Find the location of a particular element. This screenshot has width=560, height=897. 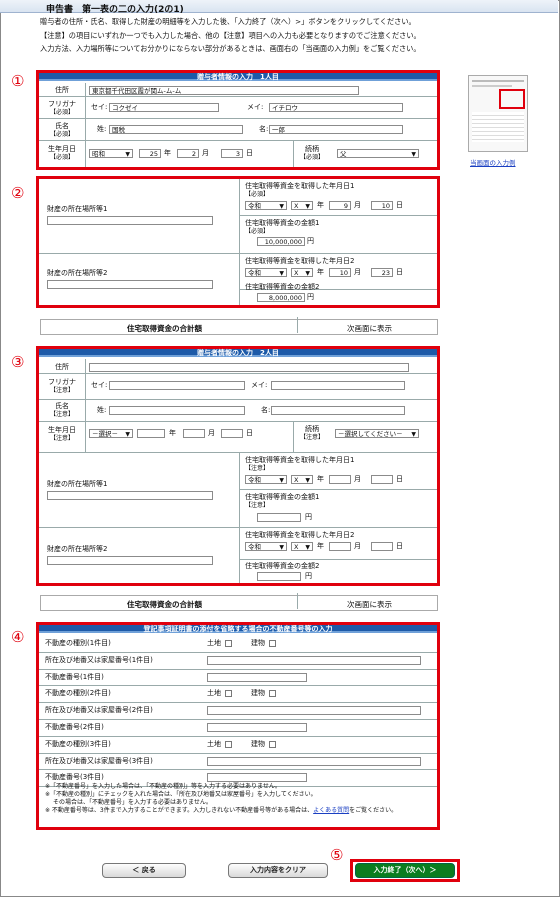

clear-button: 入力内容をクリア is located at coordinates (278, 870).